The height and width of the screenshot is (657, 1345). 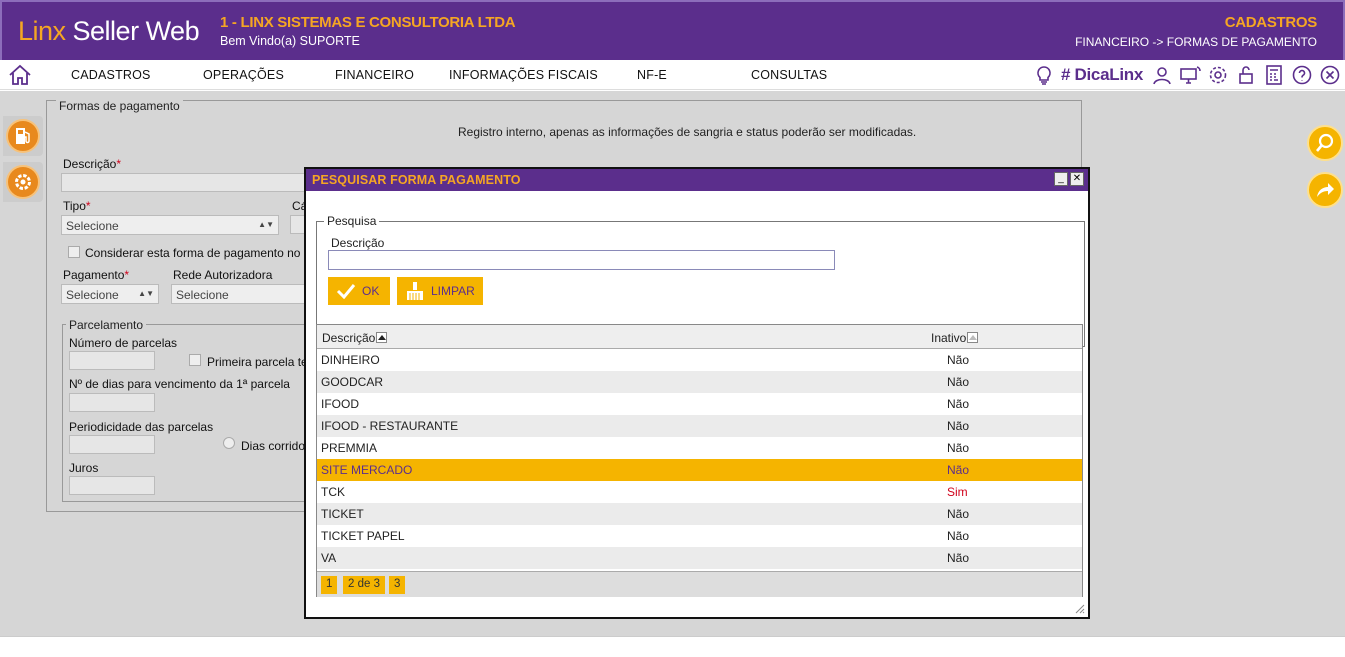 I want to click on help-icon, so click(x=1302, y=75).